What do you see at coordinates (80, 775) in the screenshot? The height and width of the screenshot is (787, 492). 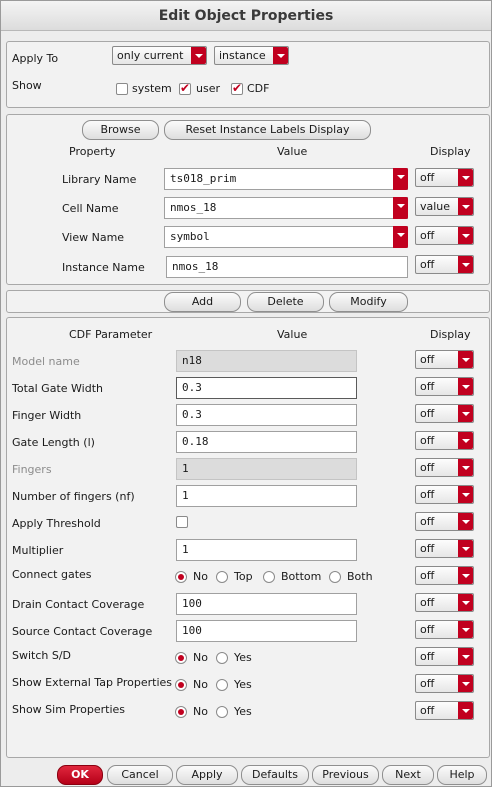 I see `ok-button: OK` at bounding box center [80, 775].